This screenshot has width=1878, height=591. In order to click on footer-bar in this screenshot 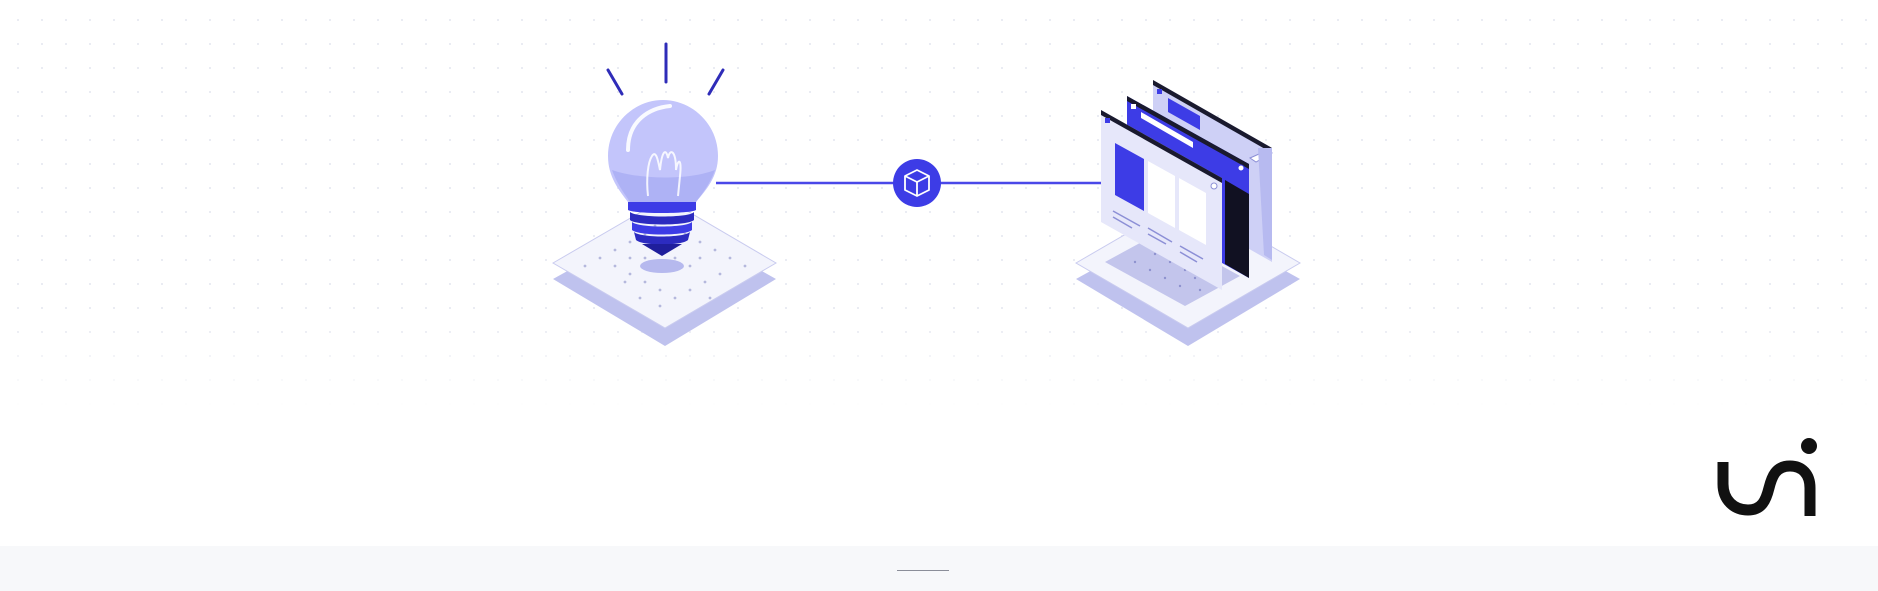, I will do `click(939, 568)`.